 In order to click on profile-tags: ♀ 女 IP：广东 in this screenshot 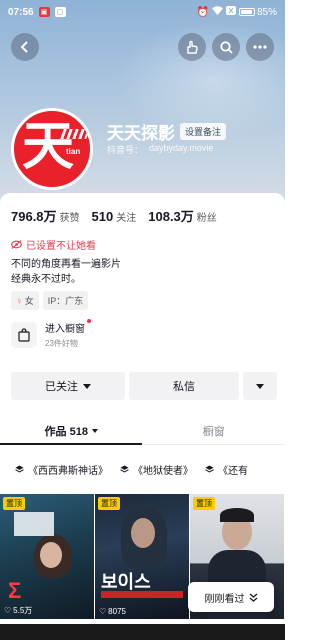, I will do `click(50, 300)`.